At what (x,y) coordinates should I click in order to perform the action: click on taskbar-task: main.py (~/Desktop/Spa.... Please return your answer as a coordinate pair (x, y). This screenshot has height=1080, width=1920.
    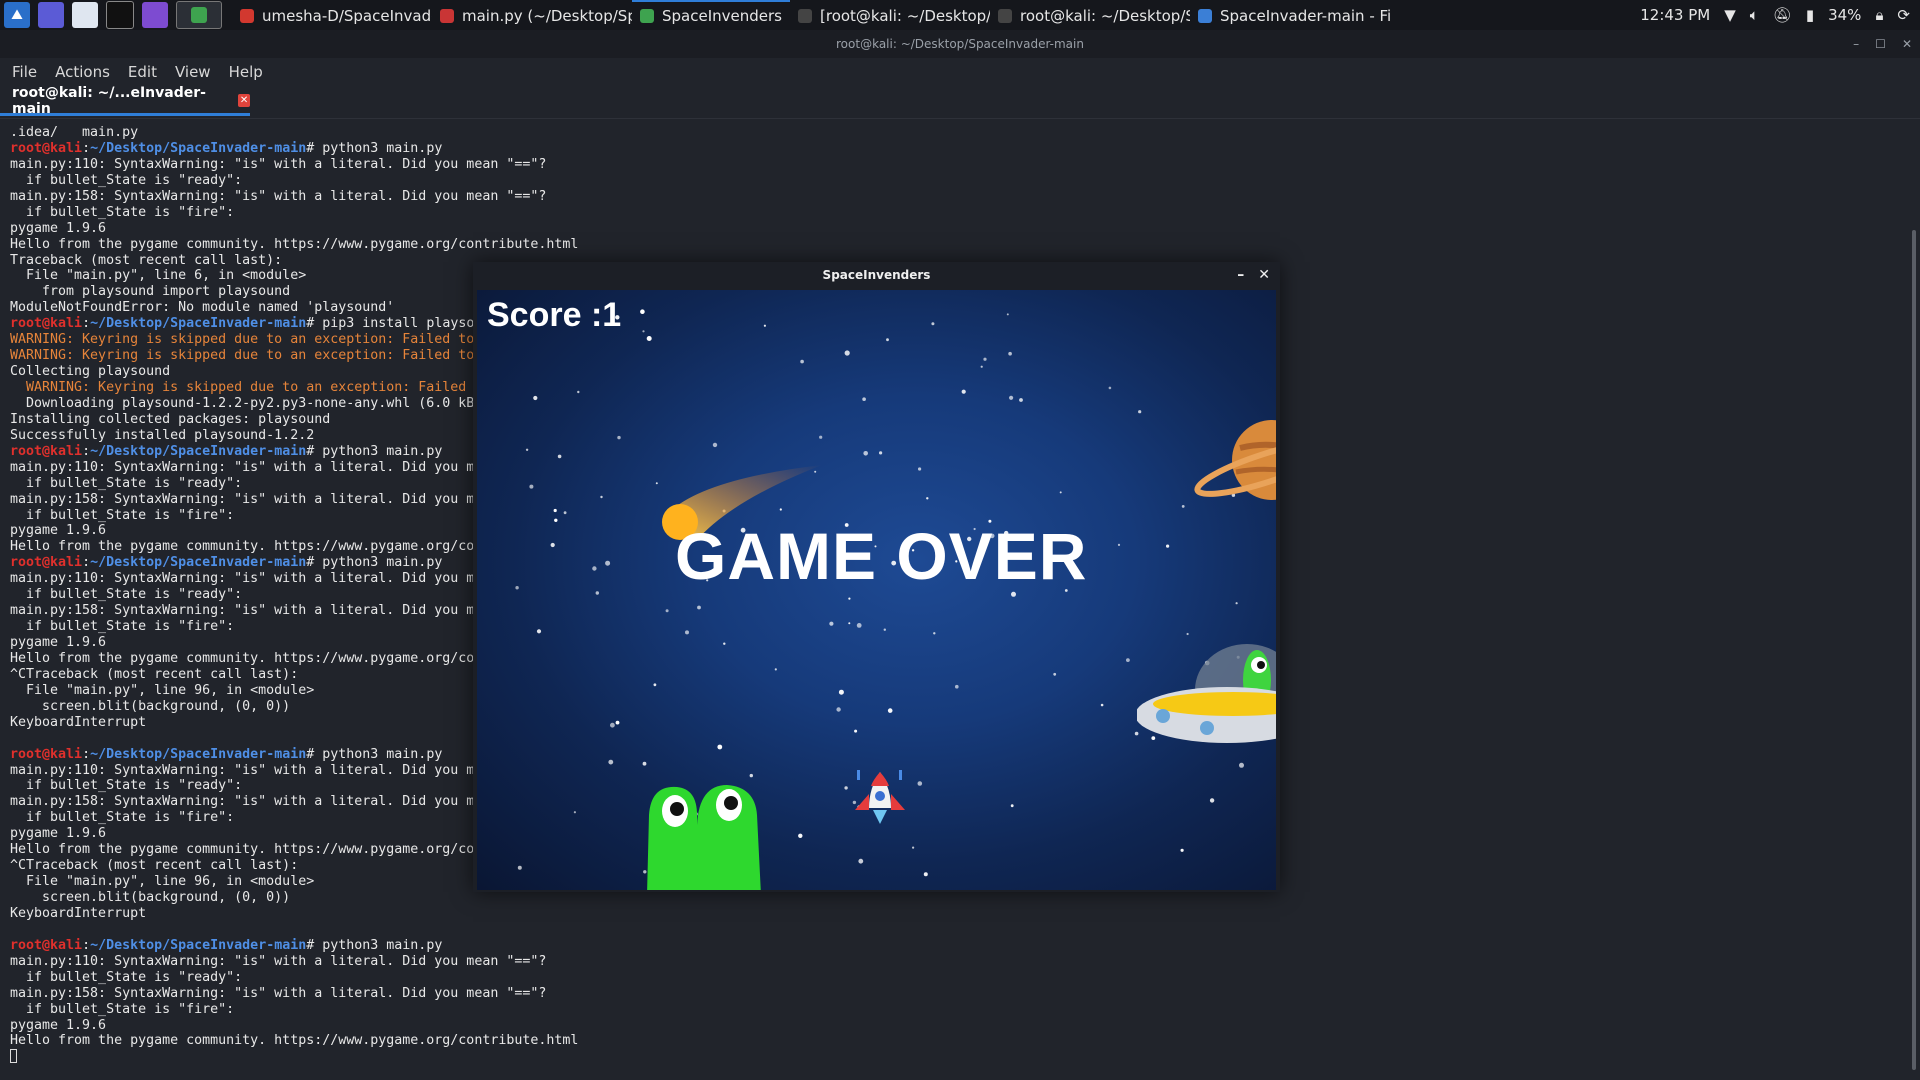
    Looking at the image, I should click on (532, 15).